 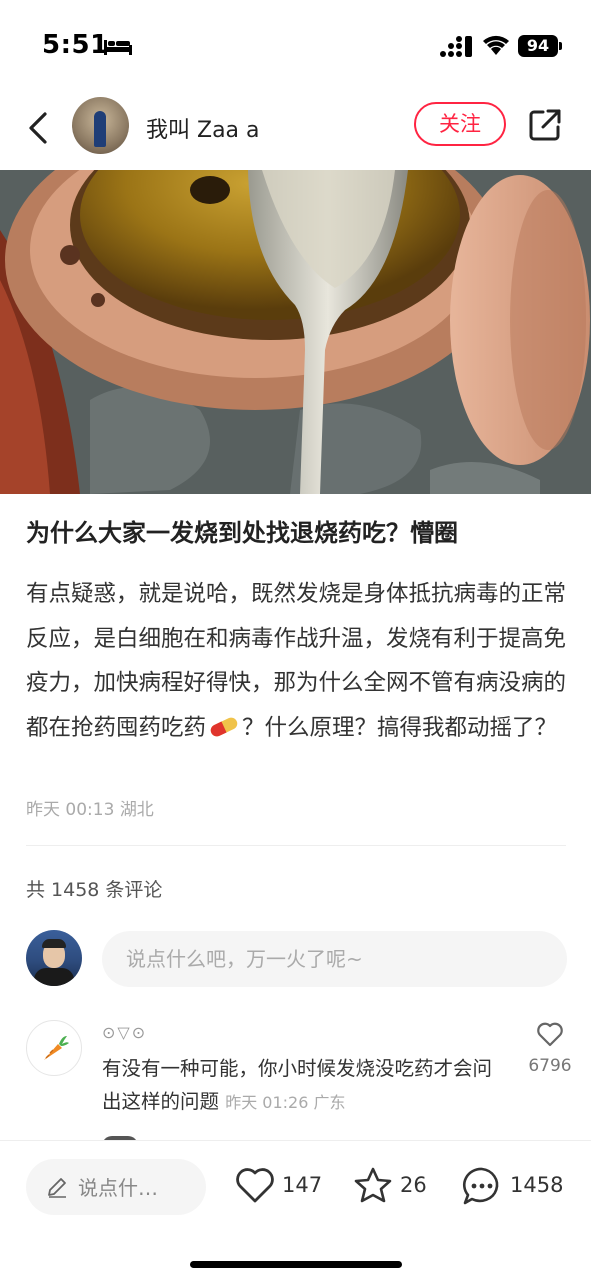 I want to click on wifi-icon, so click(x=496, y=45).